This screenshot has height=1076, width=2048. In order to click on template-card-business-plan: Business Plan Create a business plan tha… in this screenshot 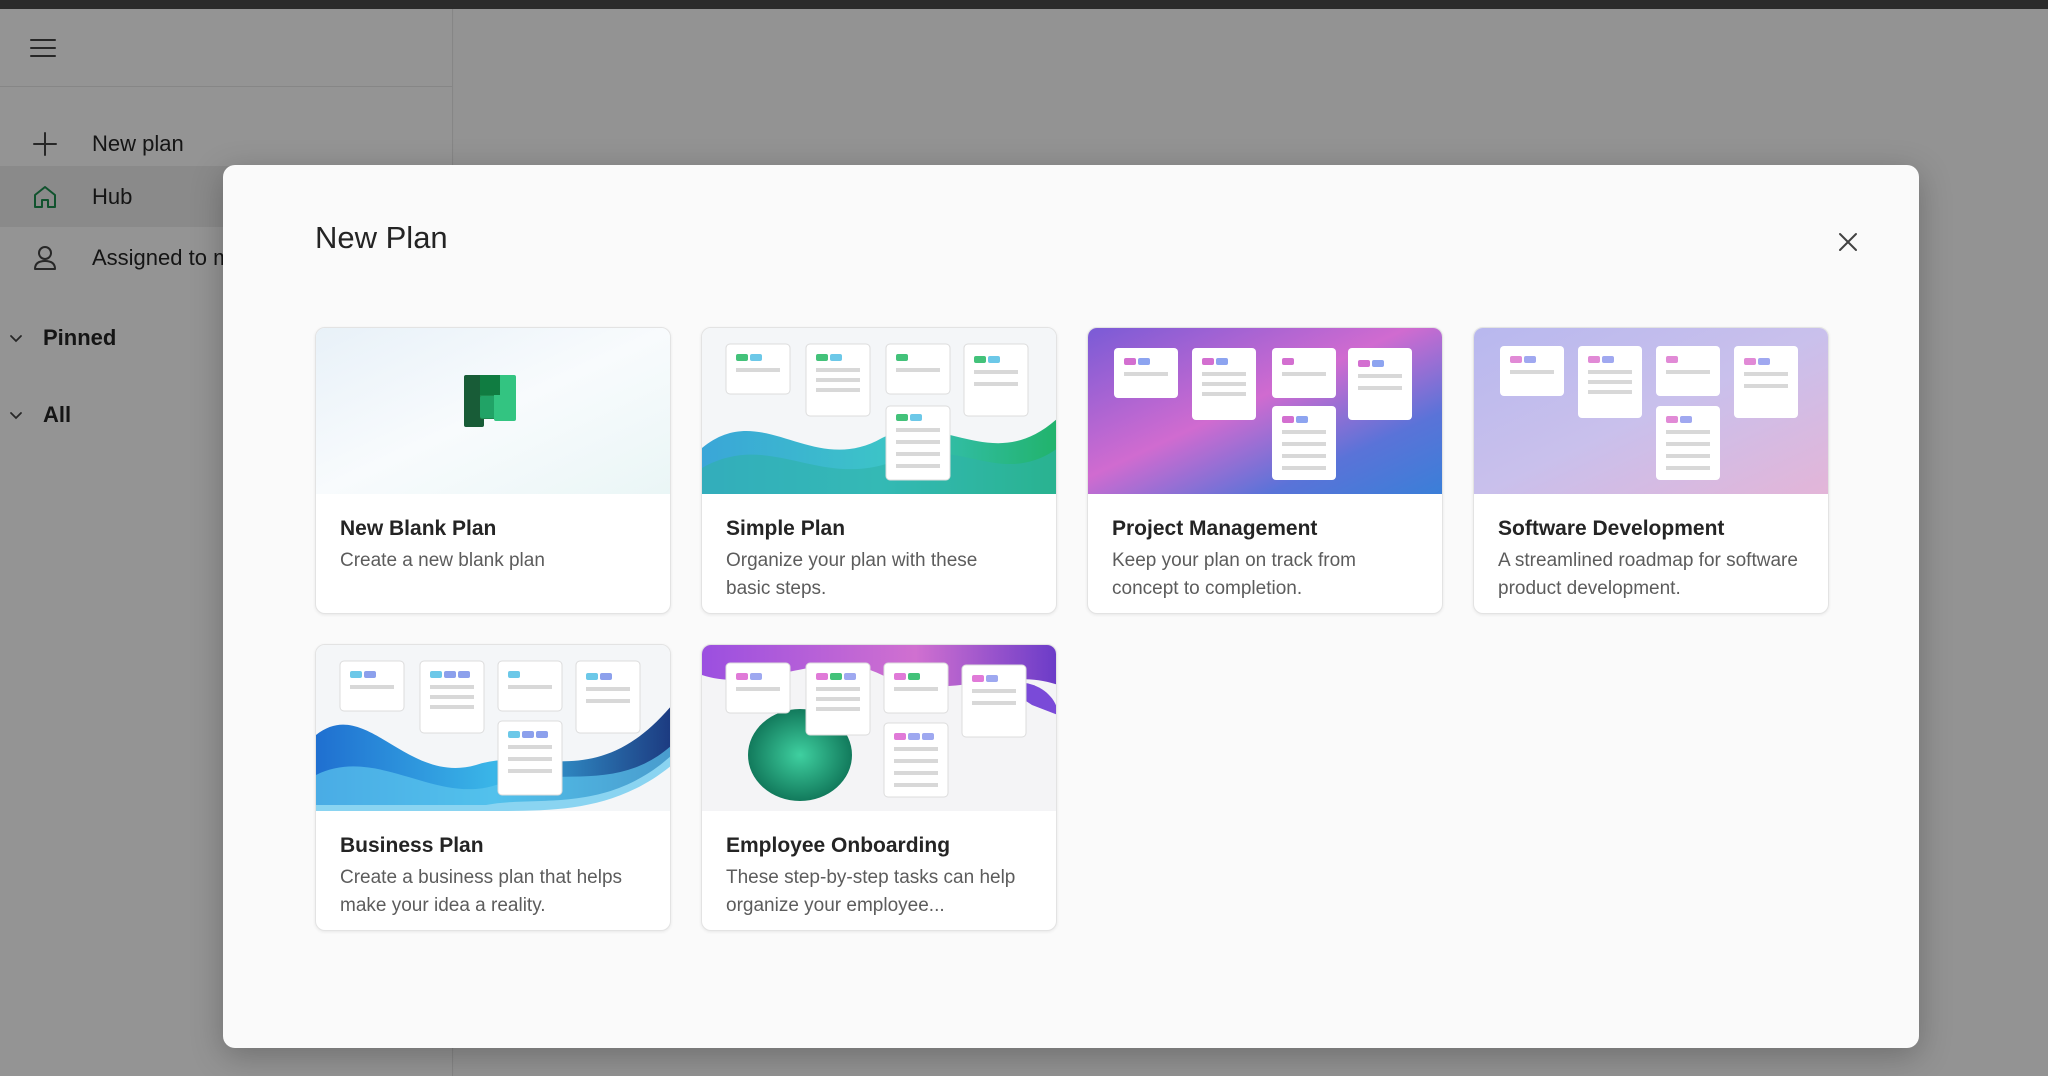, I will do `click(493, 787)`.